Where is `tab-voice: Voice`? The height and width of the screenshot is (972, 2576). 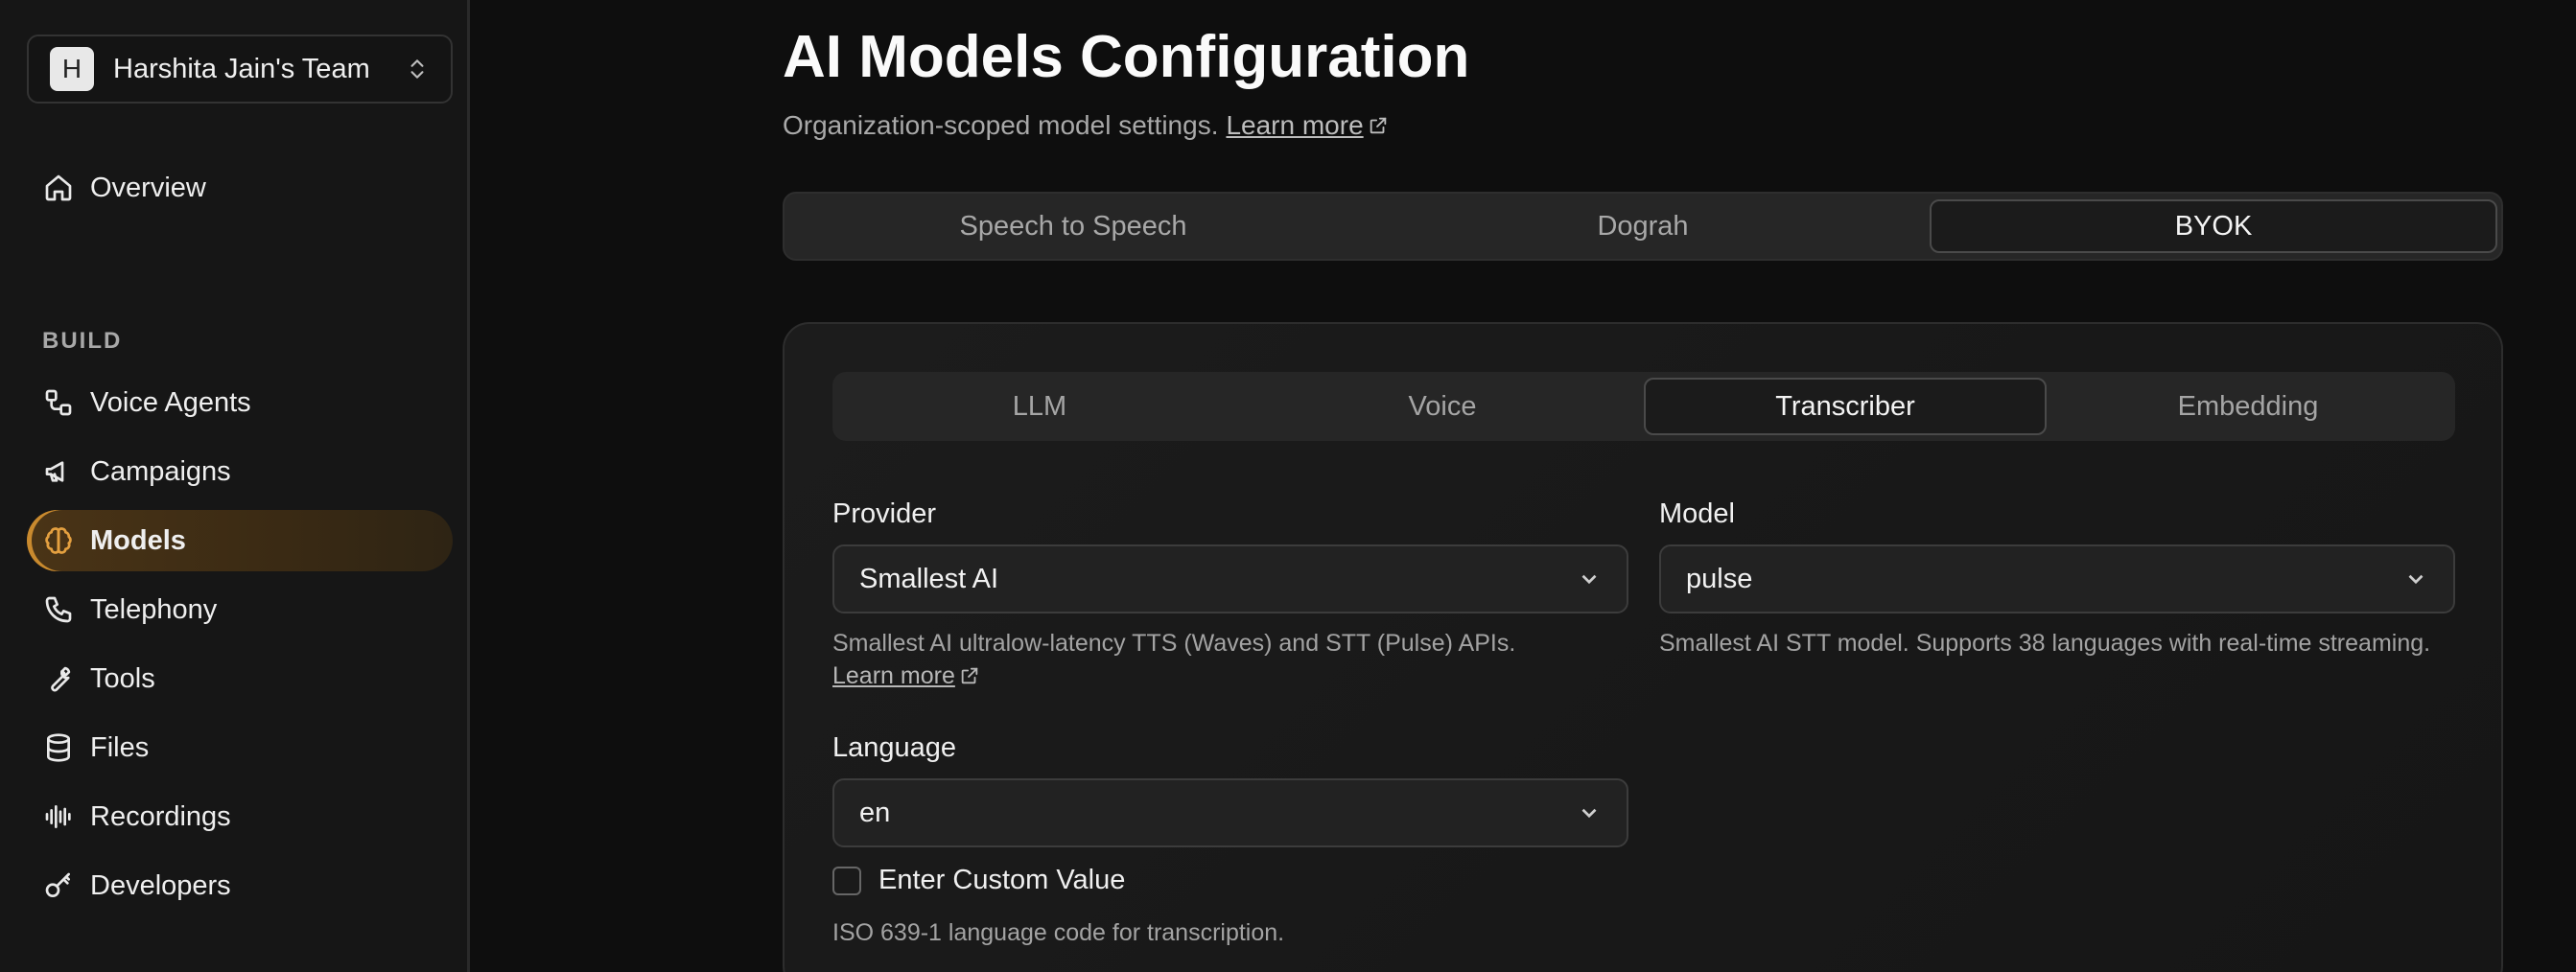 tab-voice: Voice is located at coordinates (1442, 406).